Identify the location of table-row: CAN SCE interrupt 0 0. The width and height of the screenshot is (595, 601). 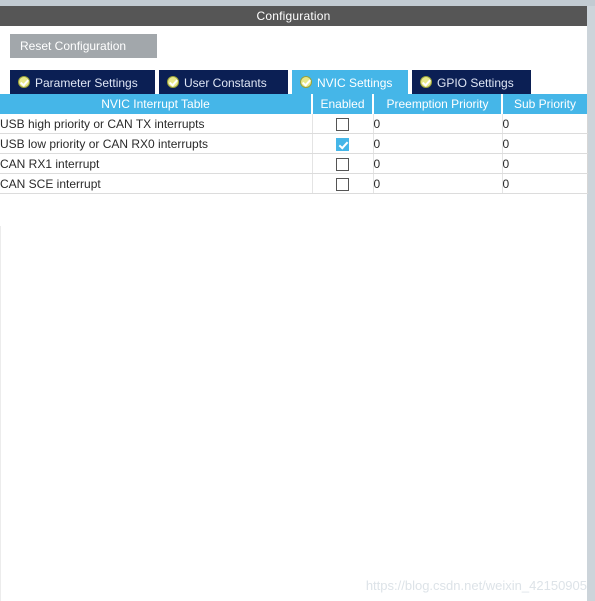
(294, 183).